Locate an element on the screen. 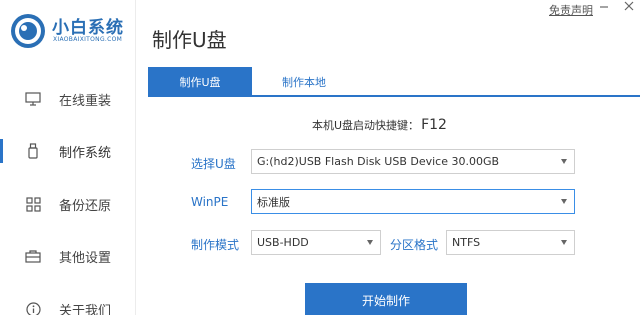 Image resolution: width=640 pixels, height=315 pixels. sidebar-item-label: 其他设置 is located at coordinates (85, 258).